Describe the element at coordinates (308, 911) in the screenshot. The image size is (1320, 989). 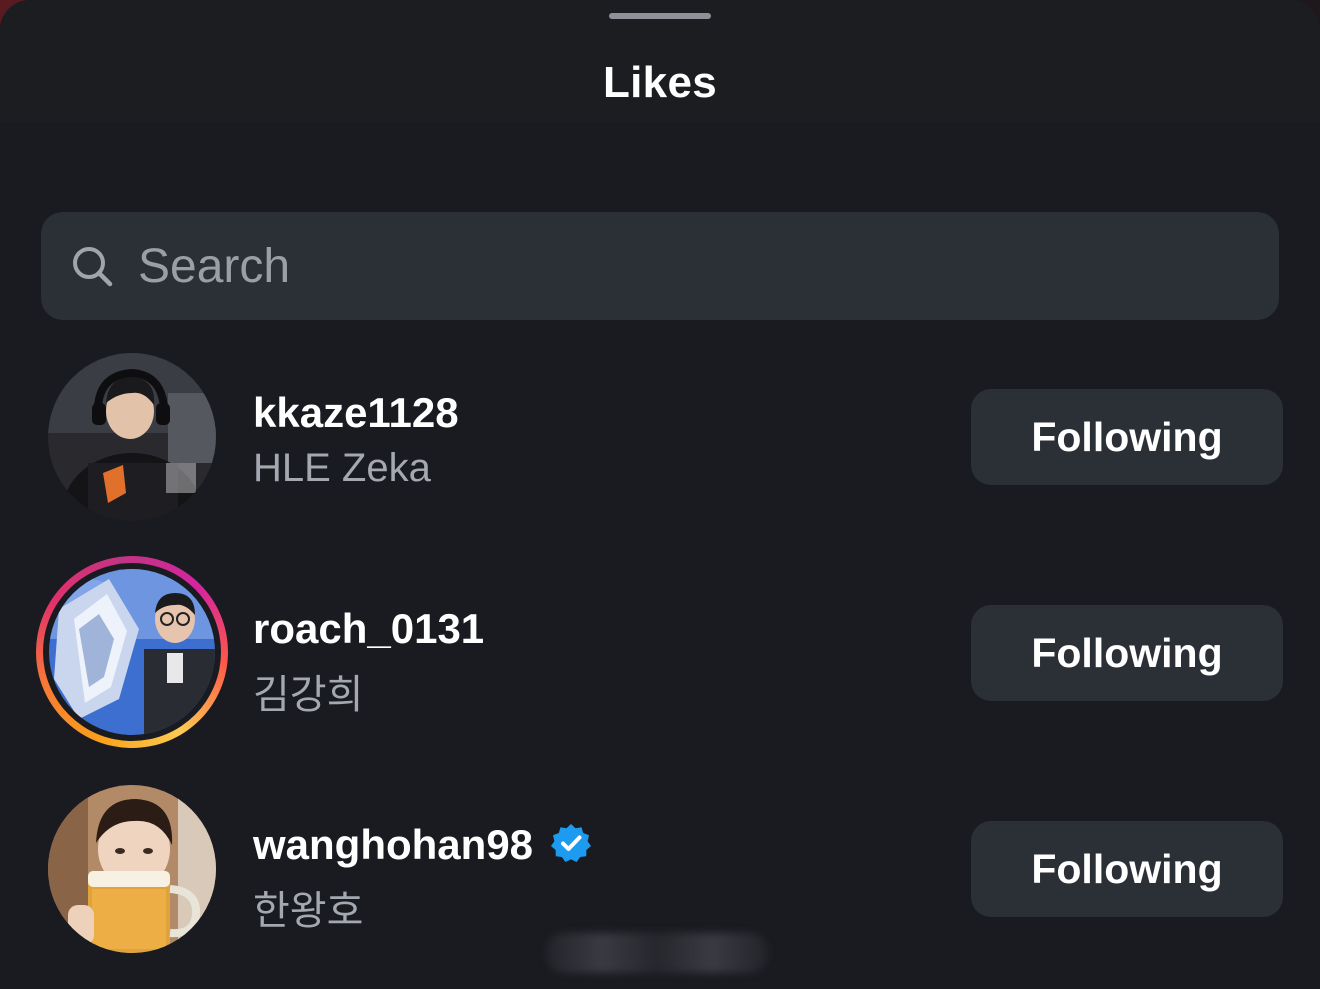
I see `full-name: 한왕호` at that location.